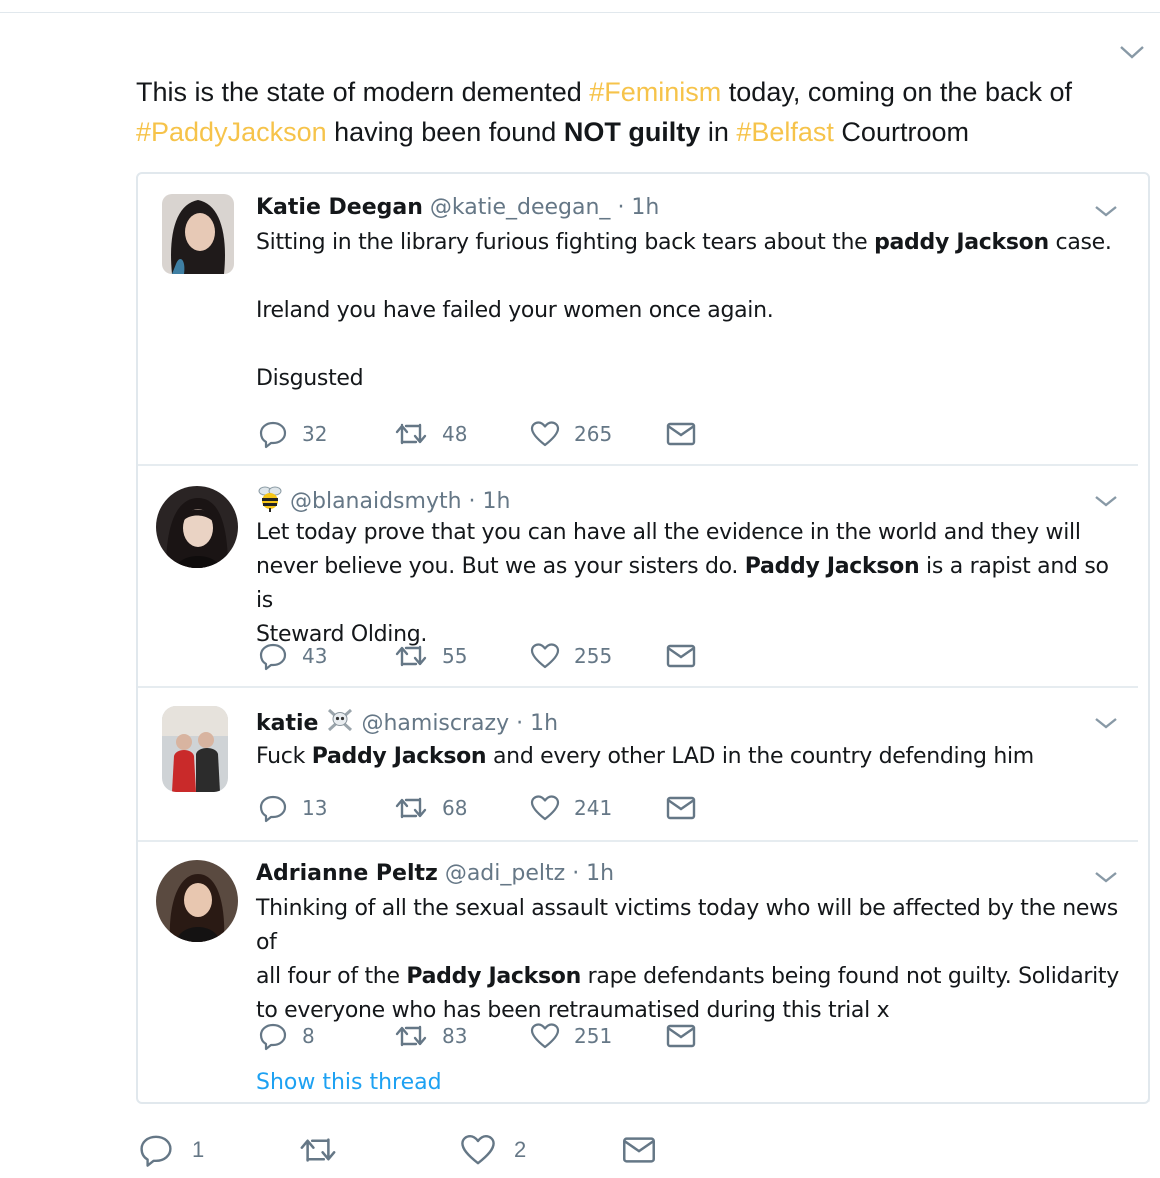  Describe the element at coordinates (408, 1150) in the screenshot. I see `tweet-actions: 1 2` at that location.